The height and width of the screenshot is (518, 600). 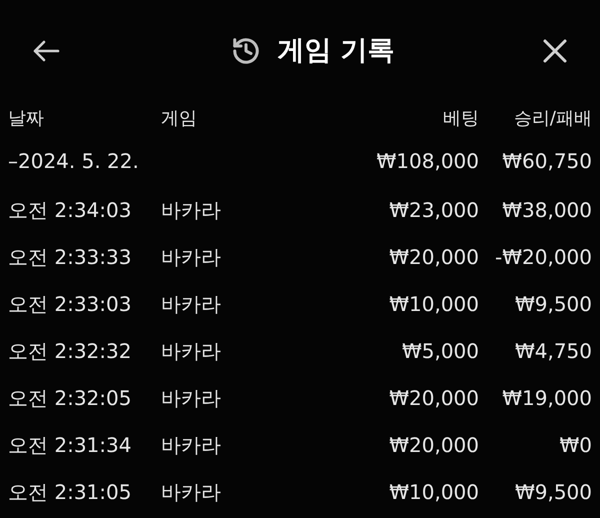 What do you see at coordinates (461, 118) in the screenshot?
I see `column-header: 베팅` at bounding box center [461, 118].